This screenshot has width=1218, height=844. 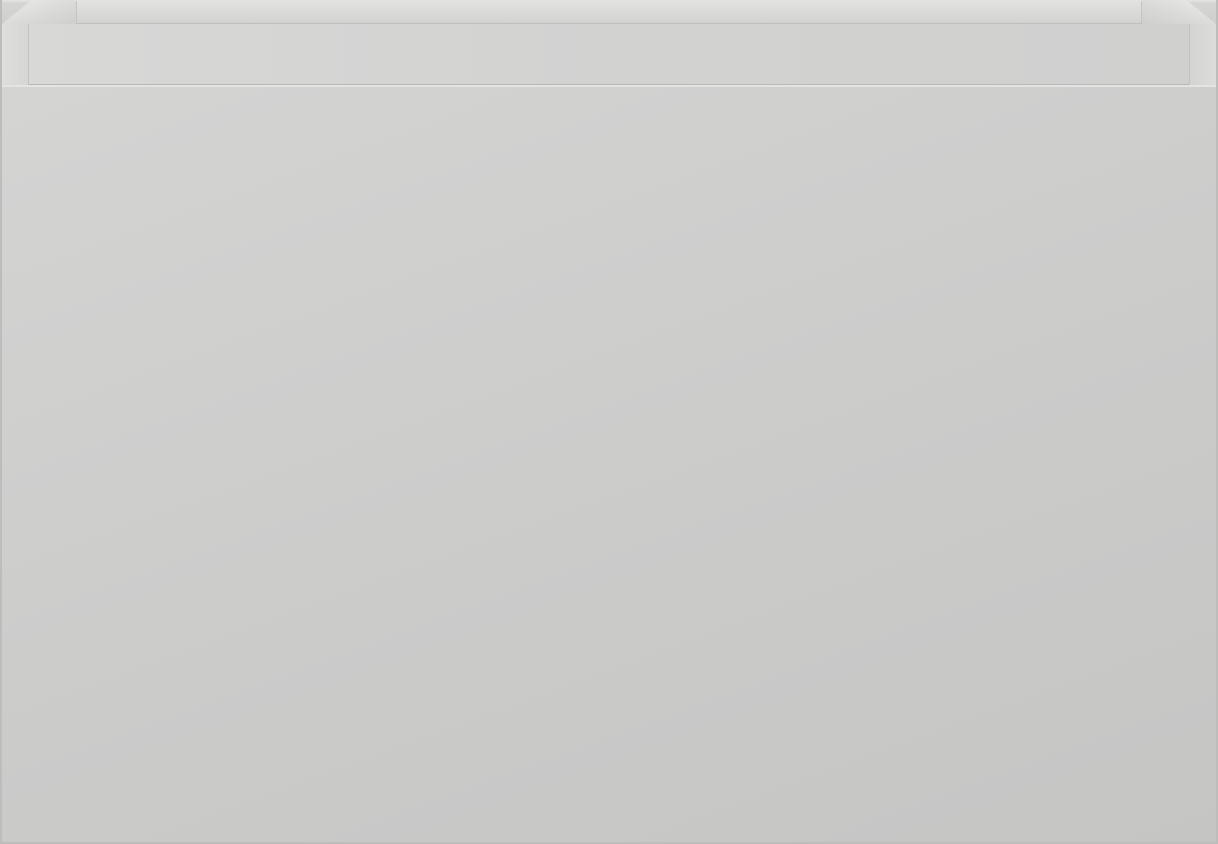 I want to click on cabinet-inner-back-wall, so click(x=609, y=12).